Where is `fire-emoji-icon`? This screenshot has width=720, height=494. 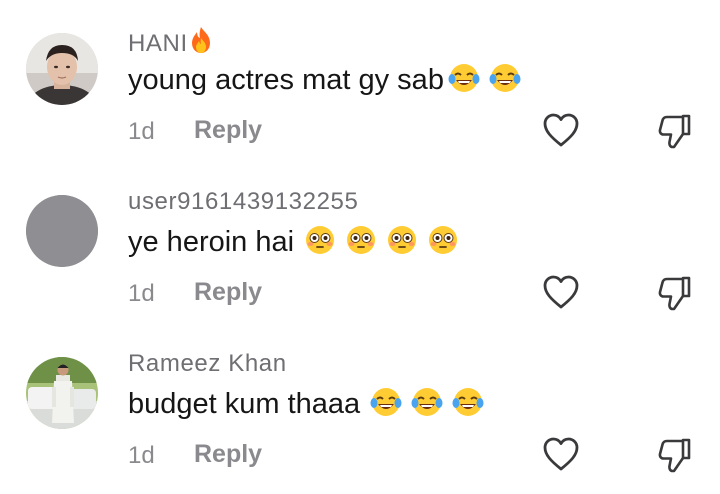 fire-emoji-icon is located at coordinates (201, 43).